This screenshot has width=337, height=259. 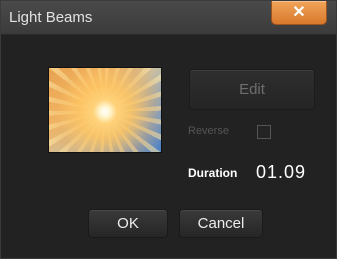 I want to click on reverse-label: Reverse, so click(x=208, y=131).